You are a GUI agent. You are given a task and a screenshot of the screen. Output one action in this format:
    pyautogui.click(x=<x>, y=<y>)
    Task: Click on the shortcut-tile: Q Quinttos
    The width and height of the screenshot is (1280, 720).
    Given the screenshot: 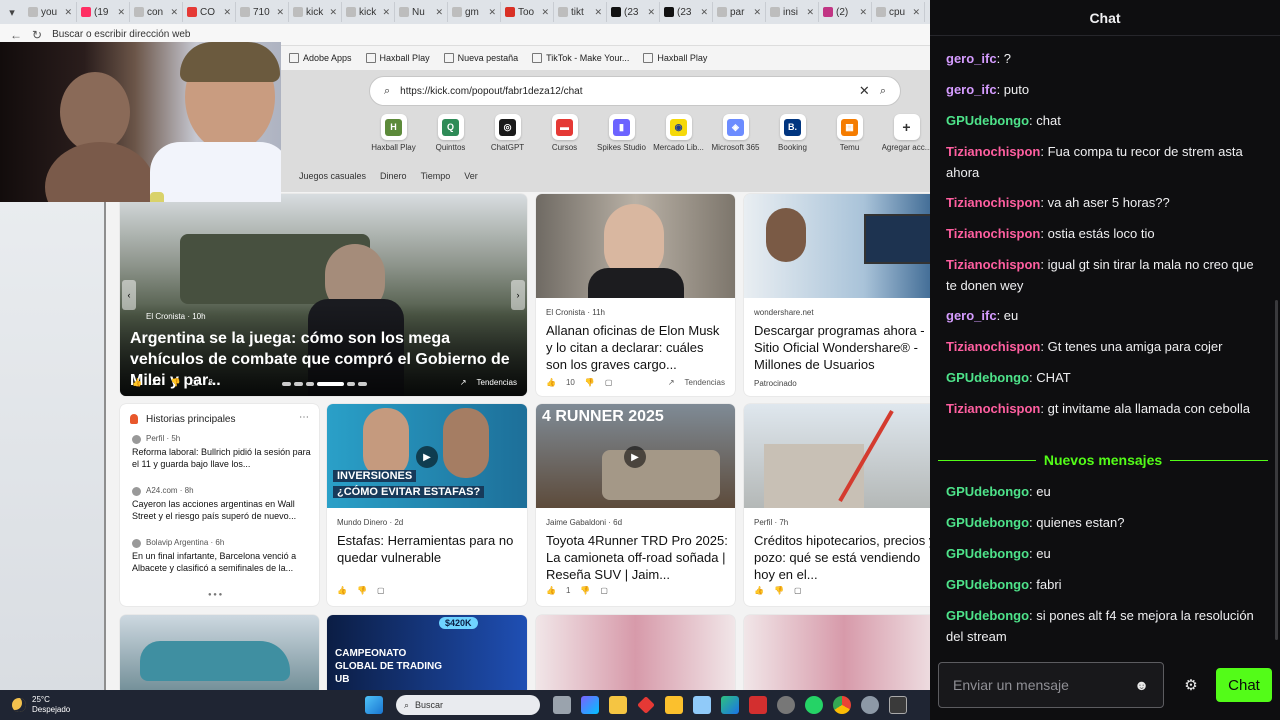 What is the action you would take?
    pyautogui.click(x=450, y=133)
    